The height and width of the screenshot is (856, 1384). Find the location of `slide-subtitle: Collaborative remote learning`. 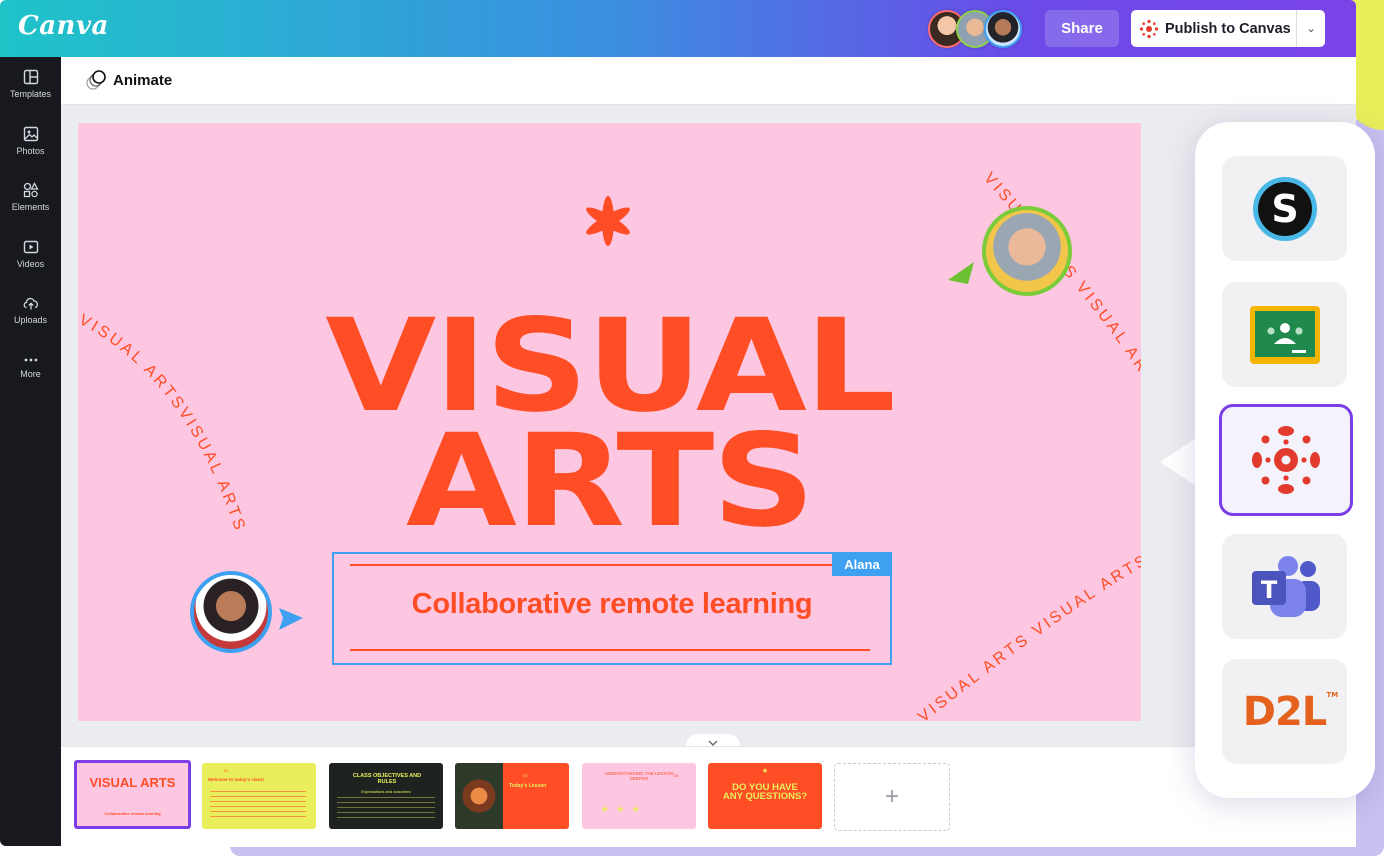

slide-subtitle: Collaborative remote learning is located at coordinates (612, 604).